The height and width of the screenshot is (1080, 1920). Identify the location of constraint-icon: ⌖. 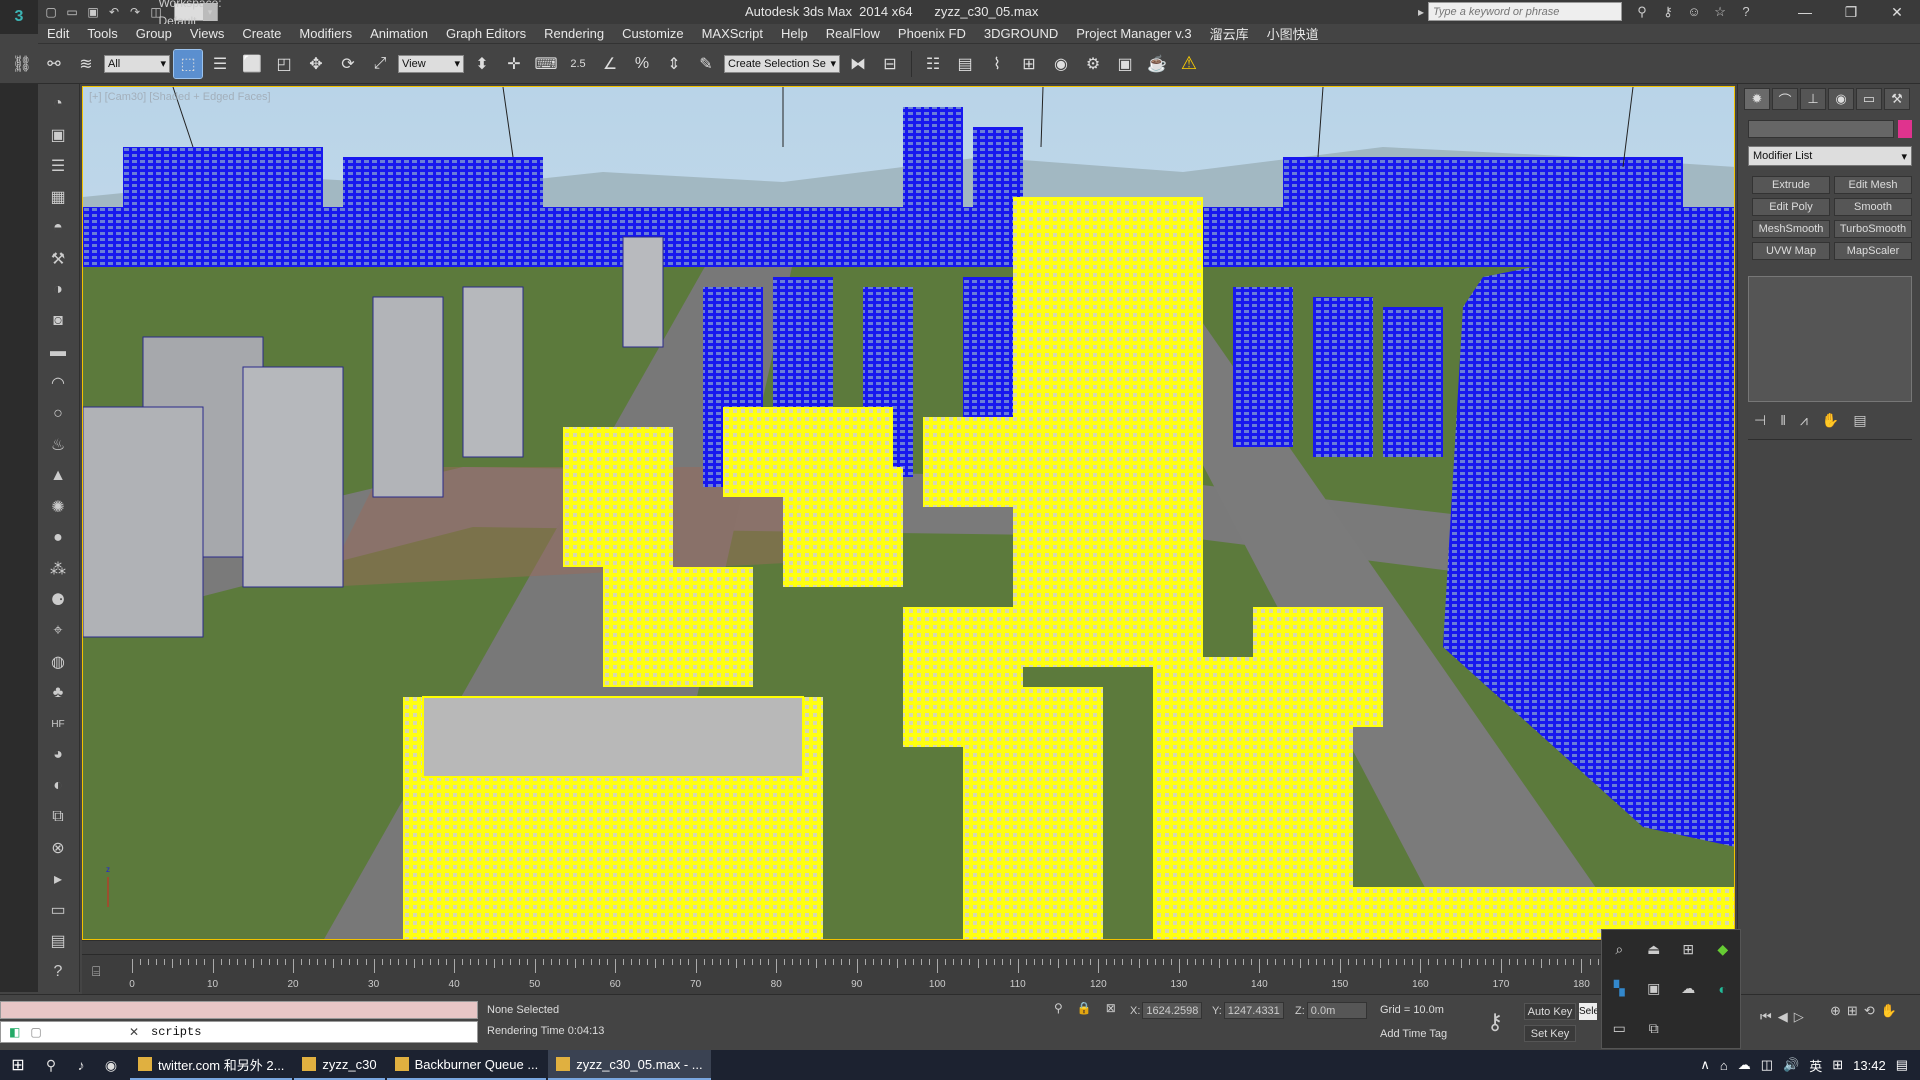
(58, 631).